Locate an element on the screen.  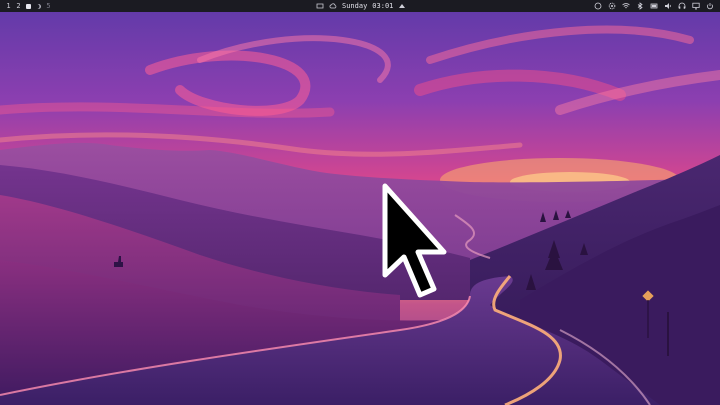
workspace-switcher: 1 2 5 is located at coordinates (28, 6).